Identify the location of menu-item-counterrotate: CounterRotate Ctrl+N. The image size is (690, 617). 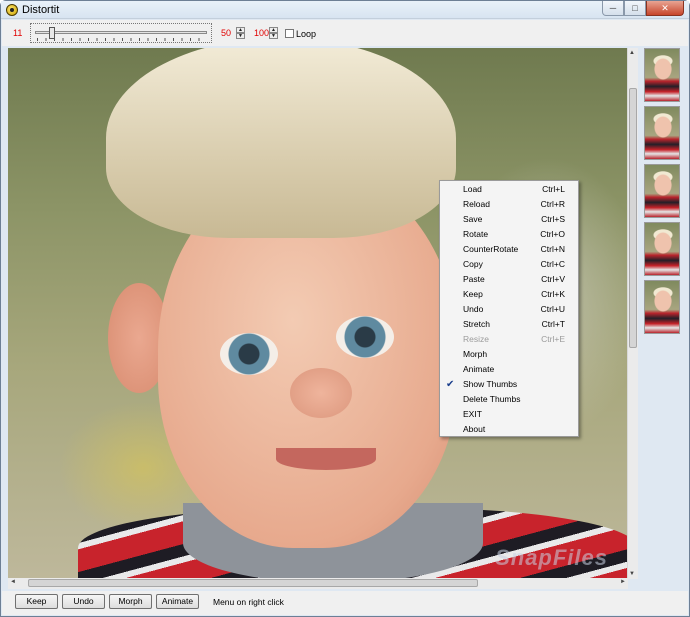
(509, 249).